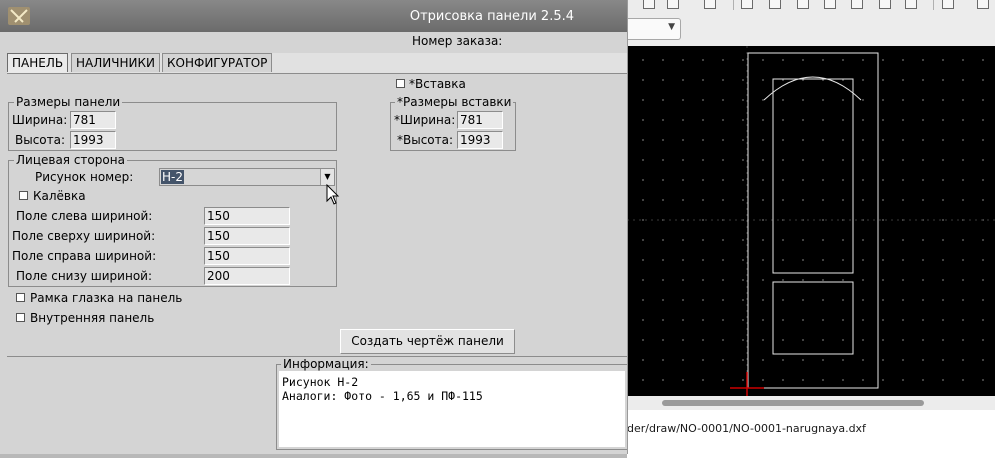 The height and width of the screenshot is (458, 995). Describe the element at coordinates (480, 140) in the screenshot. I see `insert-height-input: 1993` at that location.